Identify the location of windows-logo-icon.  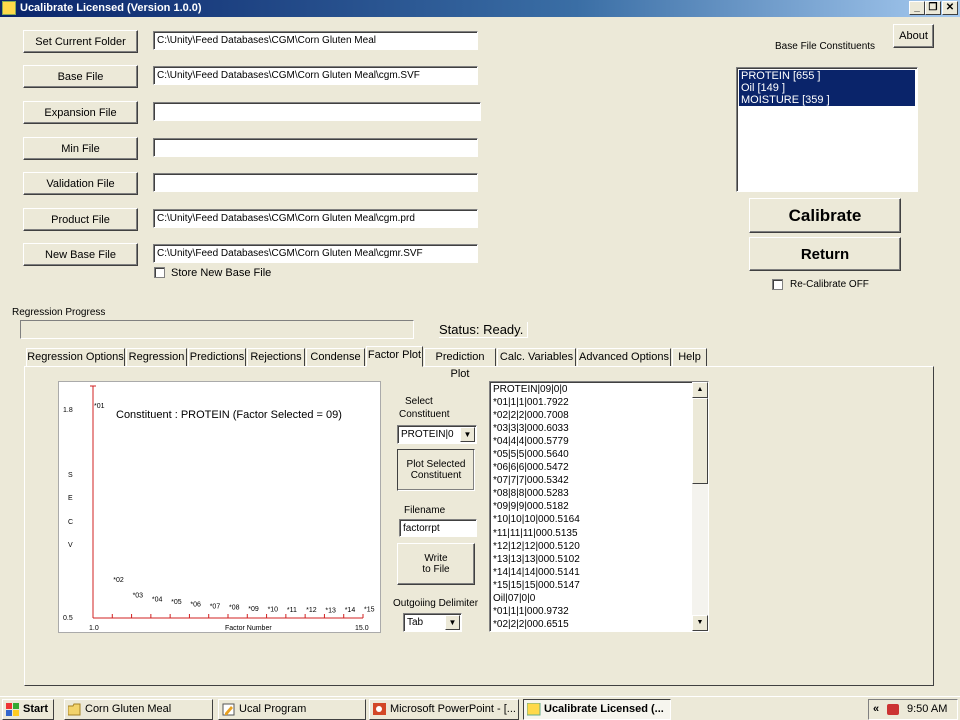
(12, 709).